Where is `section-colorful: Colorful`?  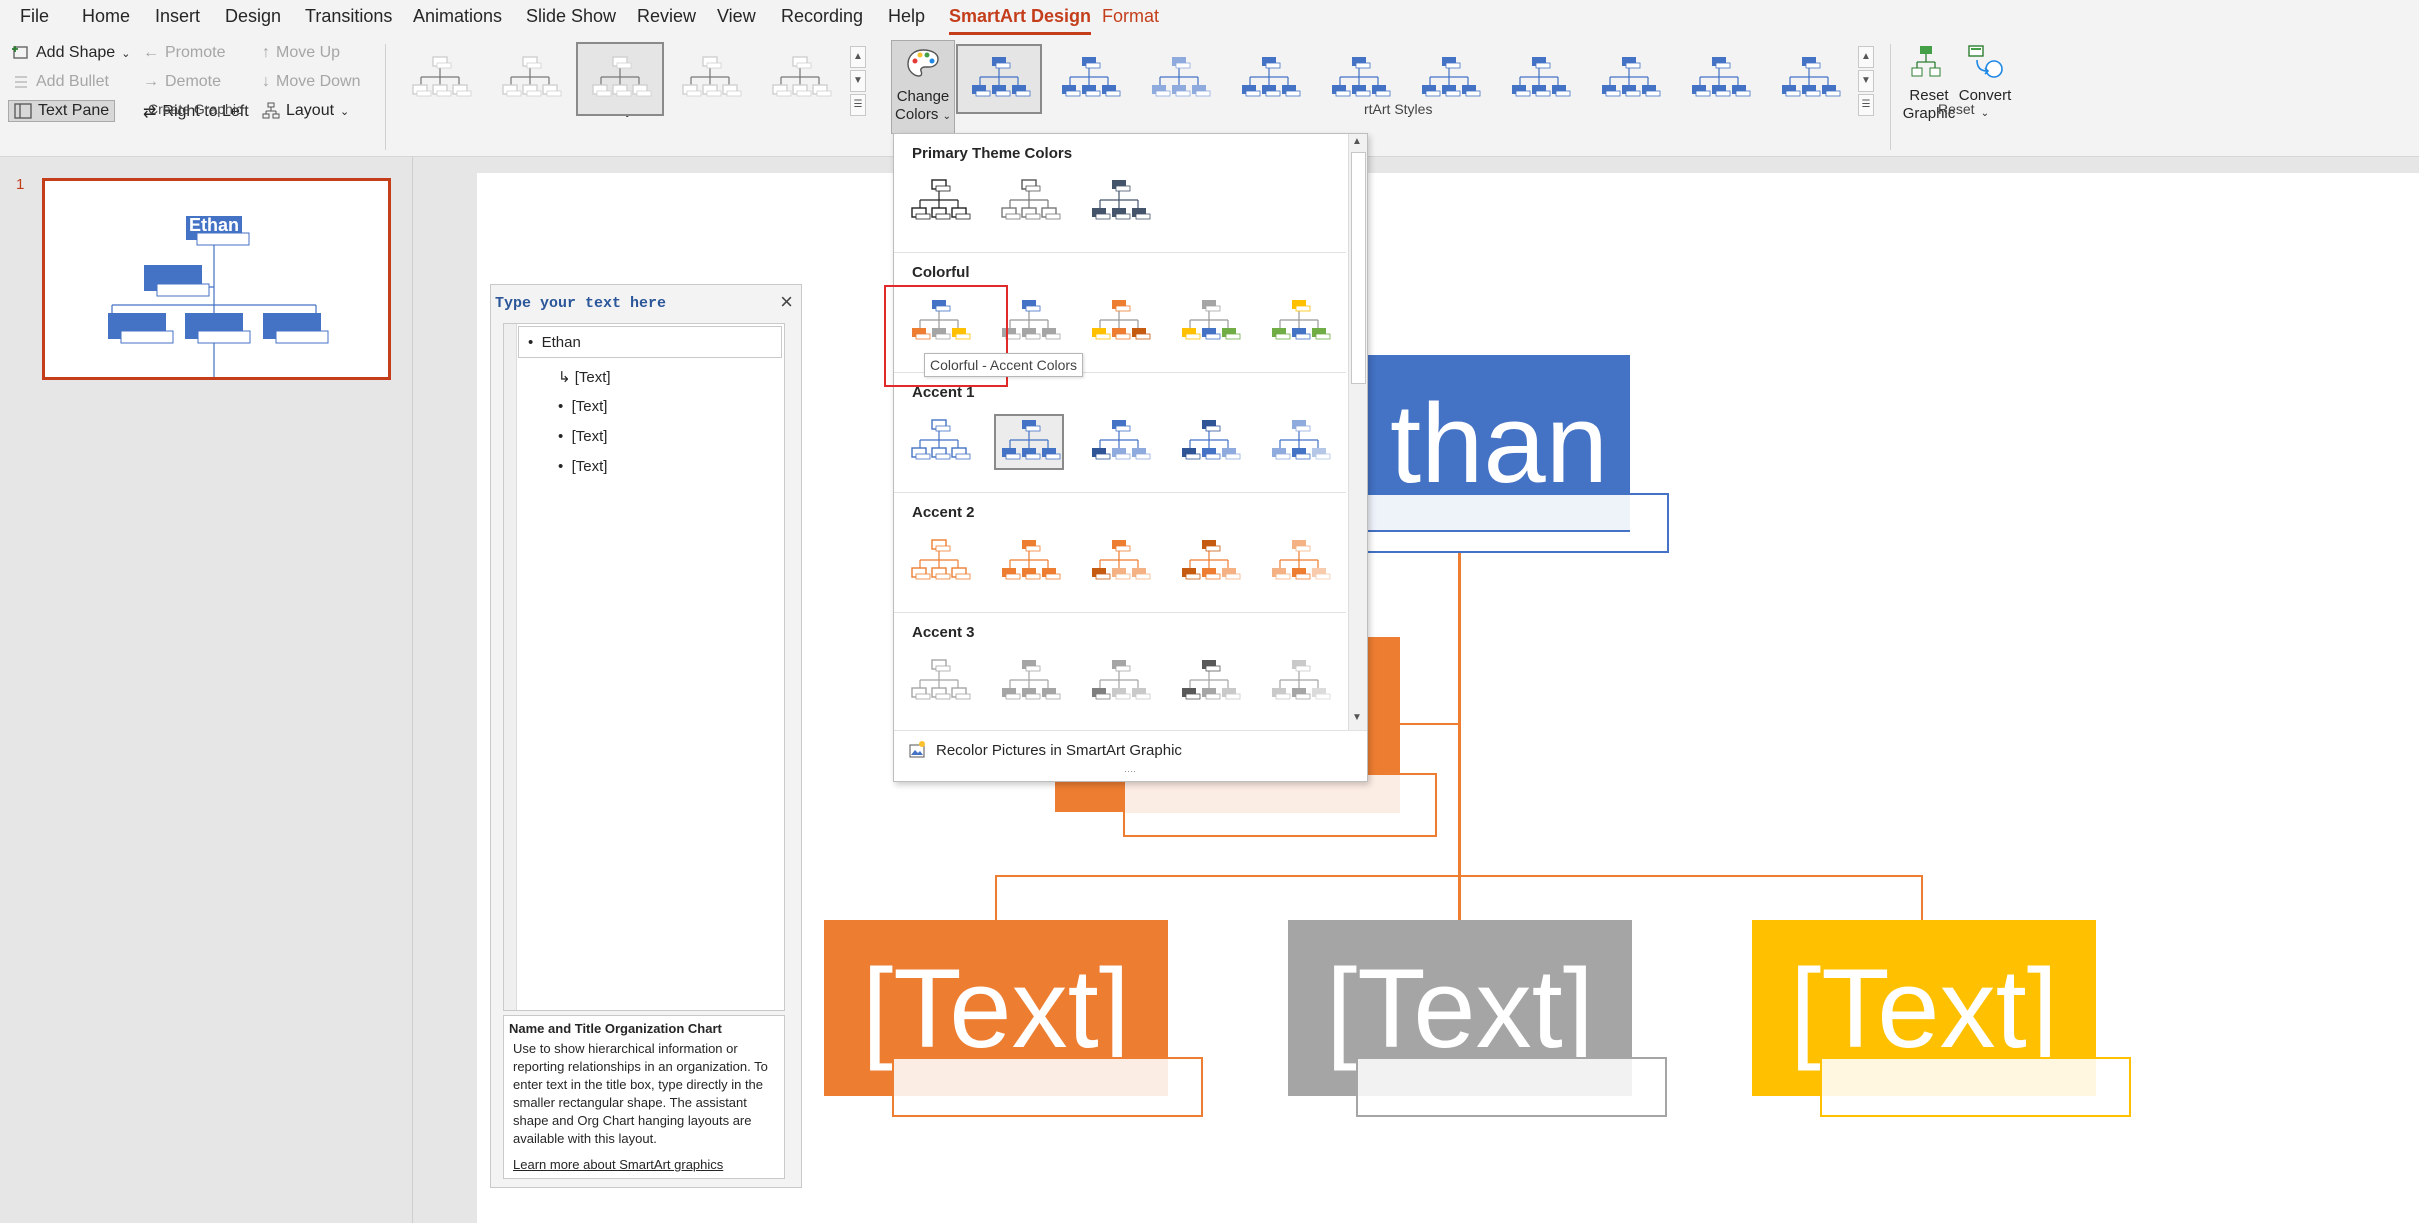
section-colorful: Colorful is located at coordinates (941, 272).